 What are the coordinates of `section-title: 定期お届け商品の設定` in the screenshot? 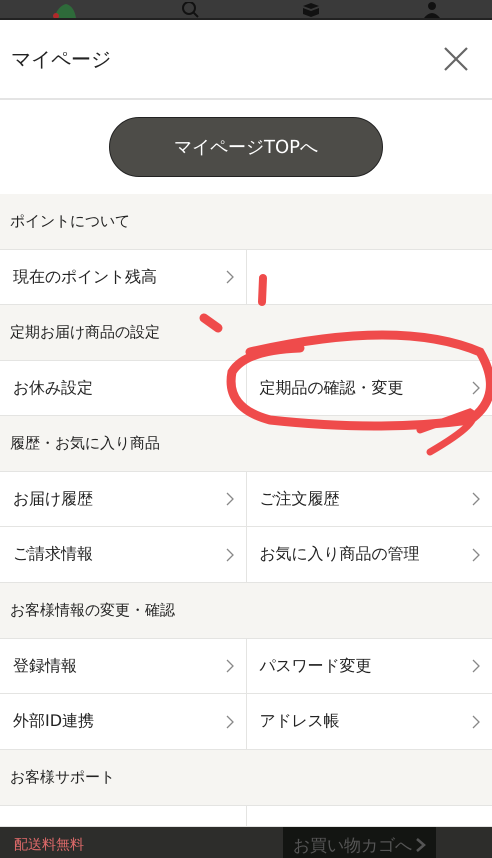 It's located at (85, 332).